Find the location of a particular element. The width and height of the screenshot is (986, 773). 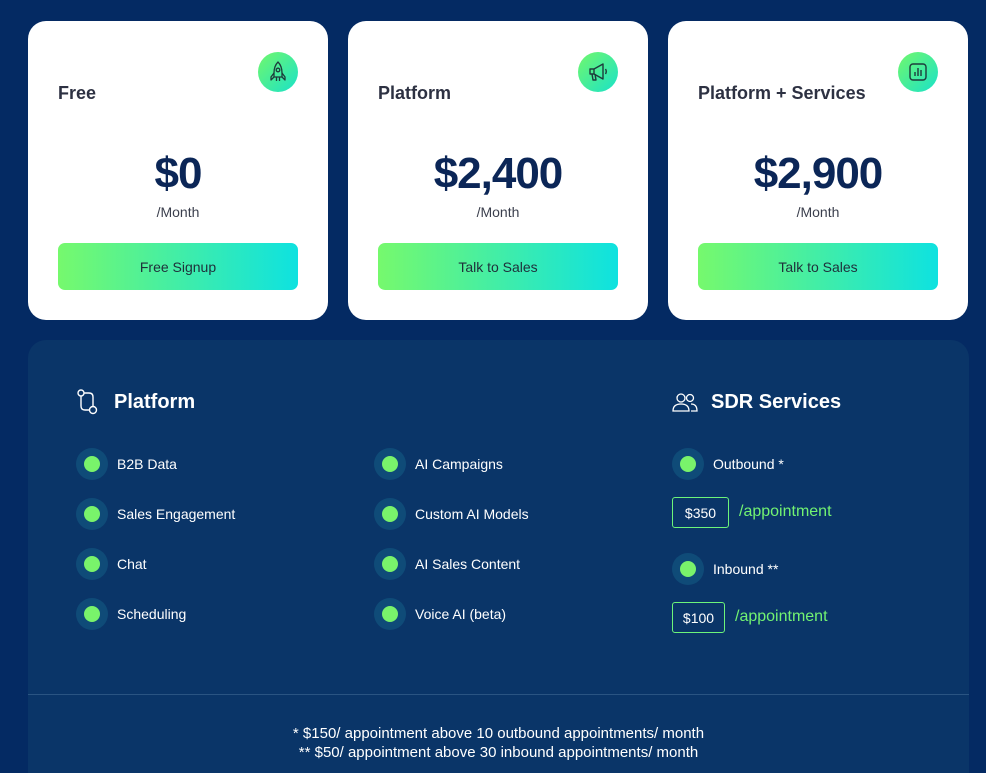

feature-item: Custom AI Models is located at coordinates (451, 514).